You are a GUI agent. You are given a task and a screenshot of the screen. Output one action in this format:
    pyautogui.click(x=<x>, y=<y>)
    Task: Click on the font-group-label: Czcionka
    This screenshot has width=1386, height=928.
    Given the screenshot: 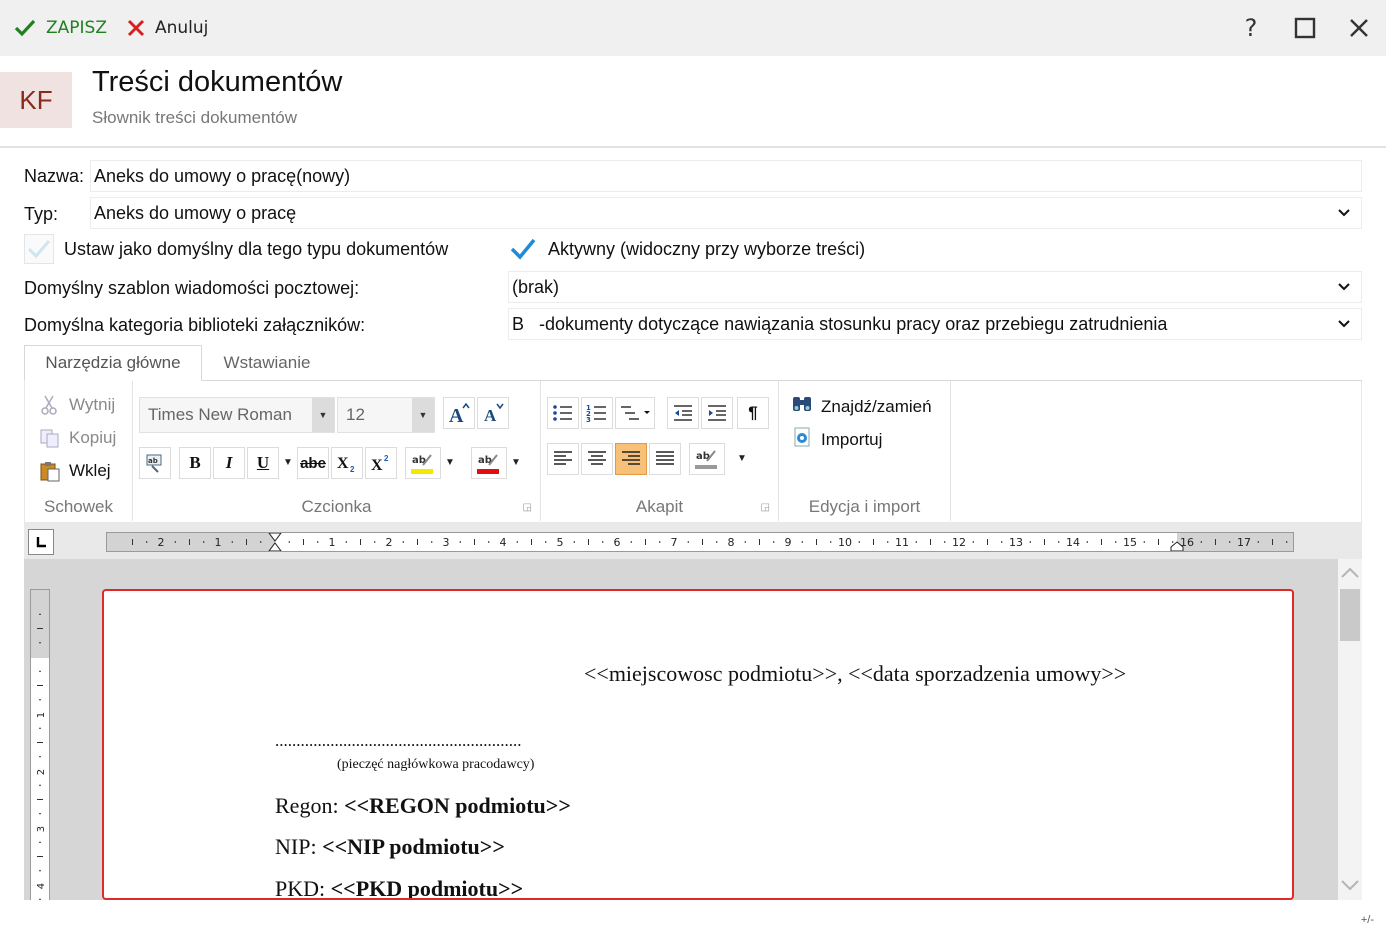 What is the action you would take?
    pyautogui.click(x=336, y=506)
    